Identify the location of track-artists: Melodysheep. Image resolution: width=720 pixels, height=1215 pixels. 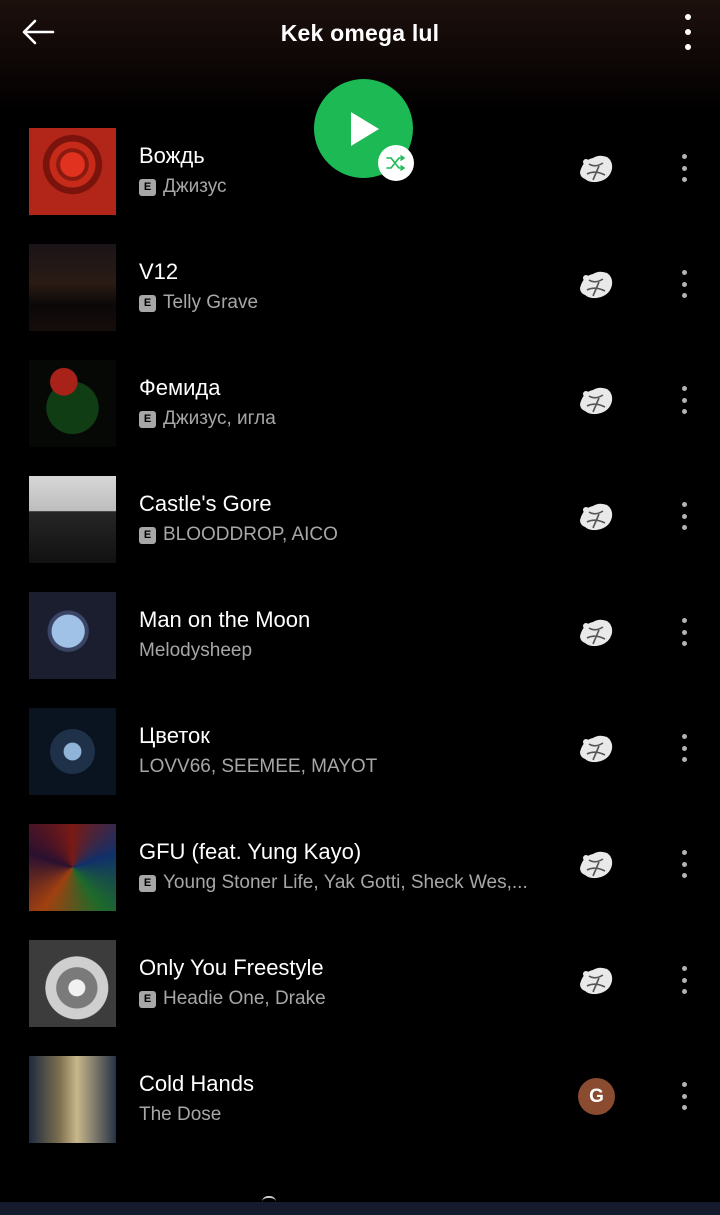
(196, 650).